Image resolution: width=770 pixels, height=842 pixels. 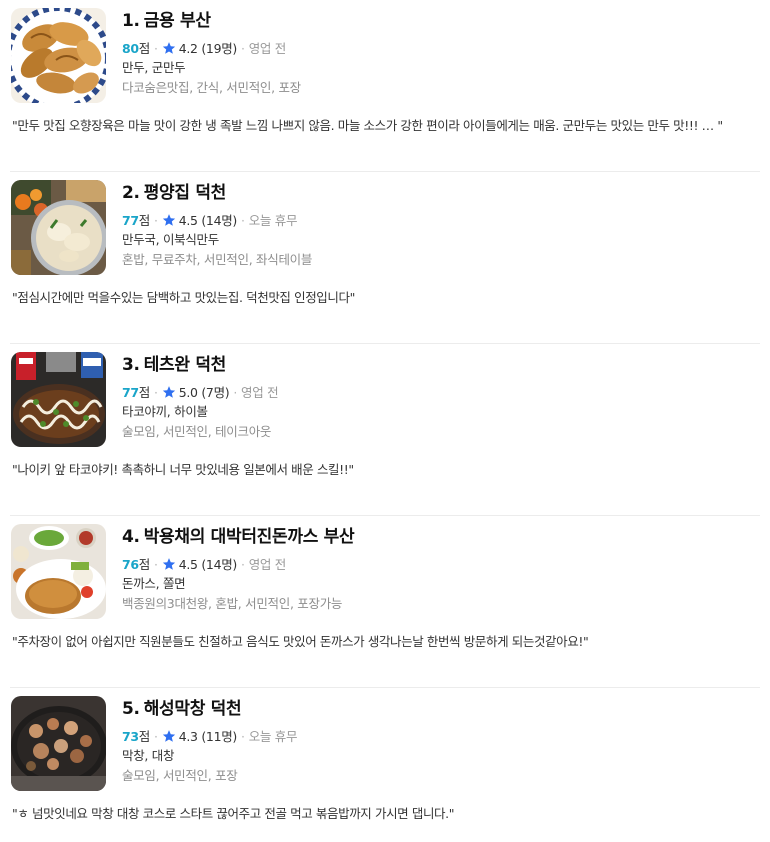 What do you see at coordinates (249, 537) in the screenshot?
I see `restaurant-name: 박용채의 대박터진돈까스 부산` at bounding box center [249, 537].